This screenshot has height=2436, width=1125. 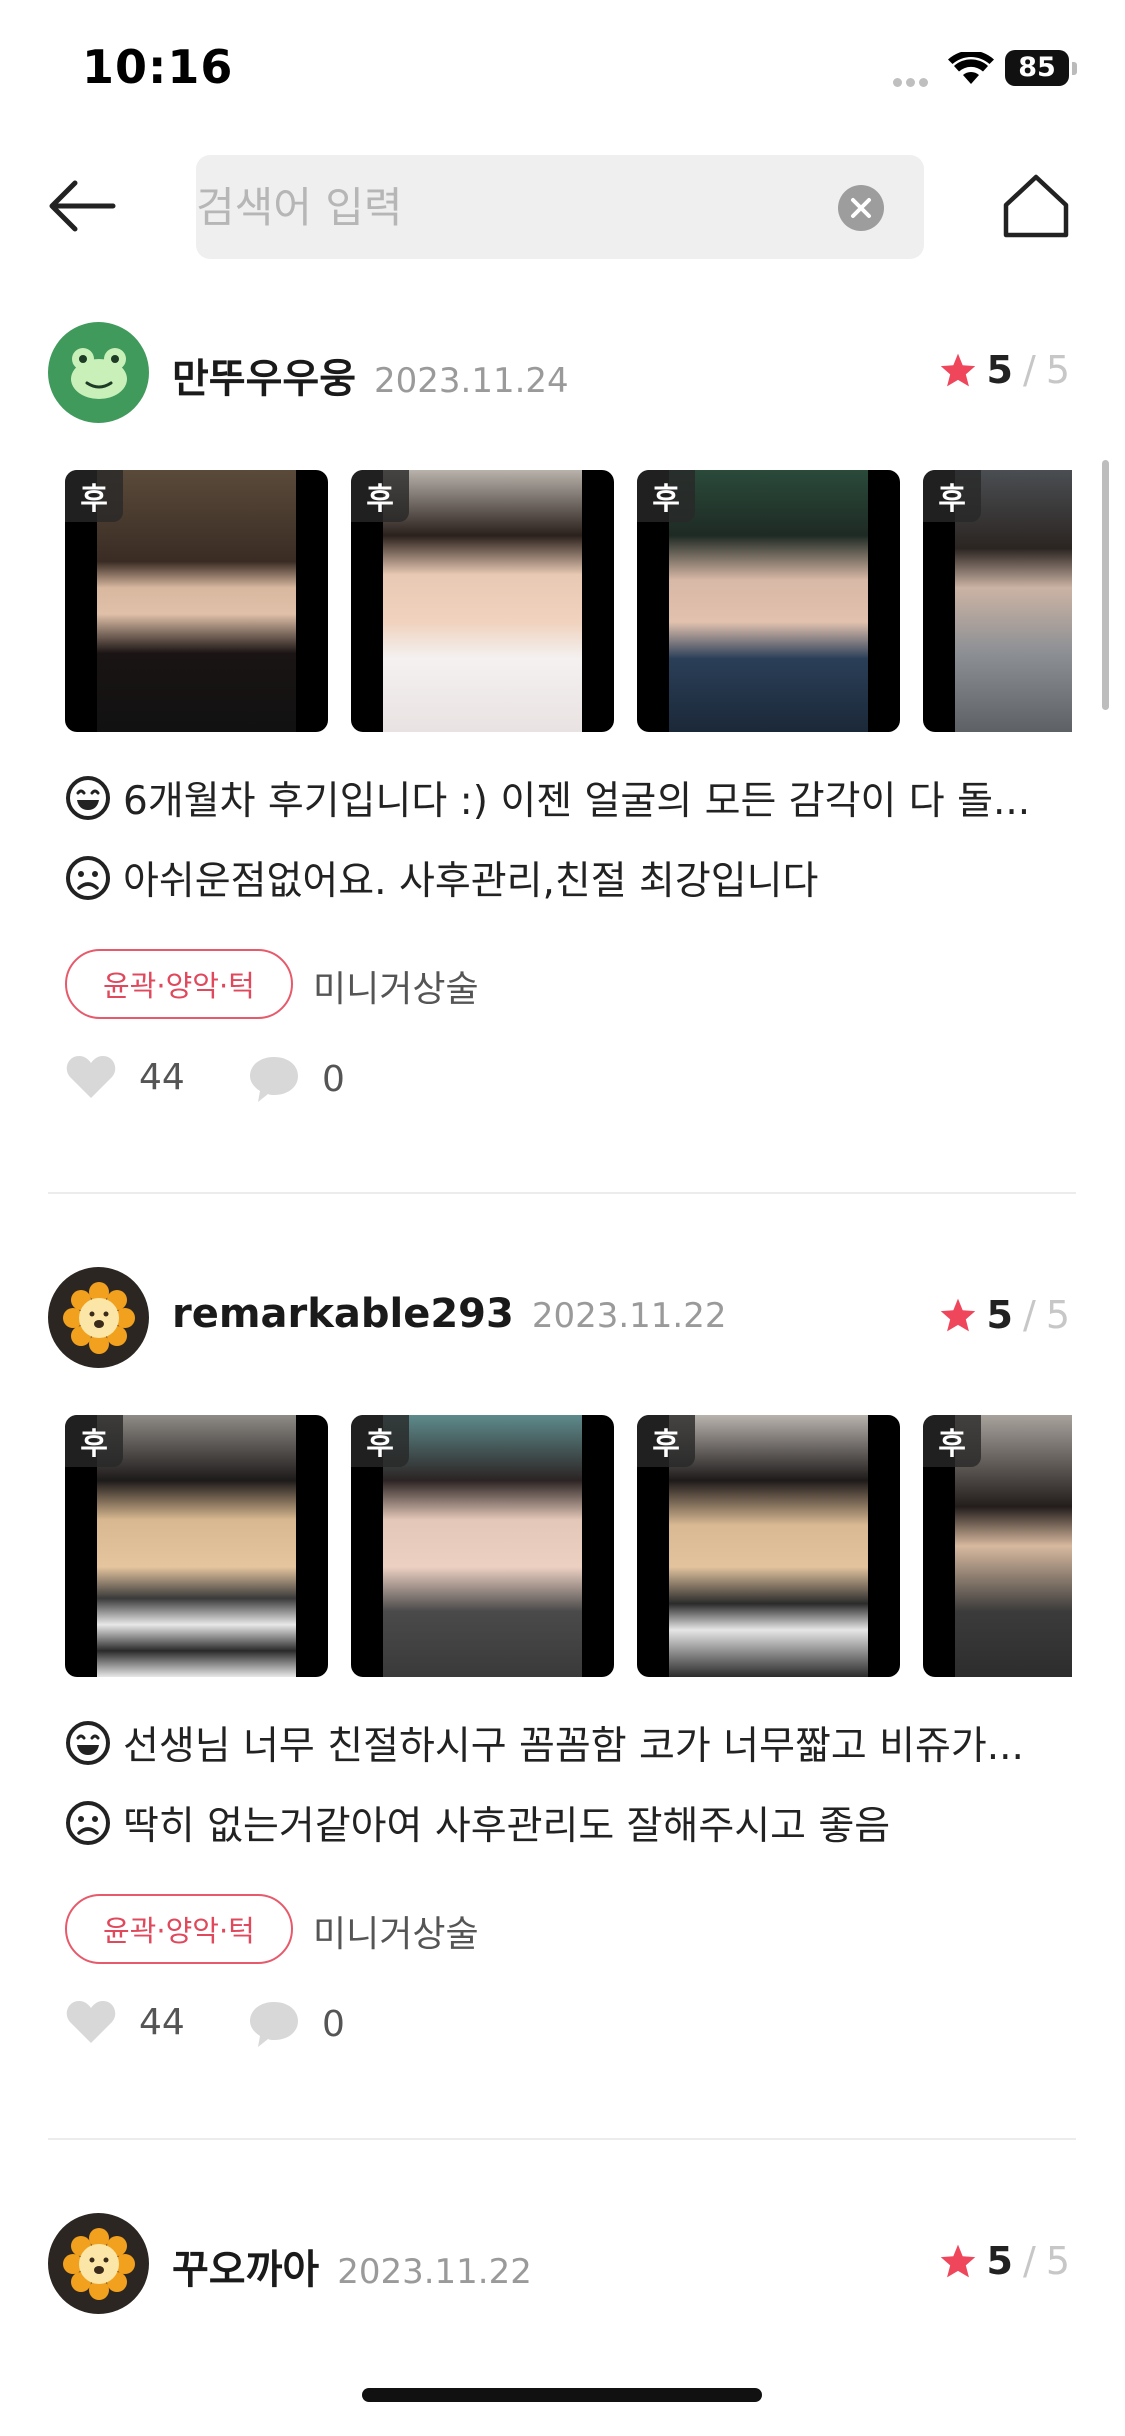 What do you see at coordinates (562, 2395) in the screenshot?
I see `home-indicator` at bounding box center [562, 2395].